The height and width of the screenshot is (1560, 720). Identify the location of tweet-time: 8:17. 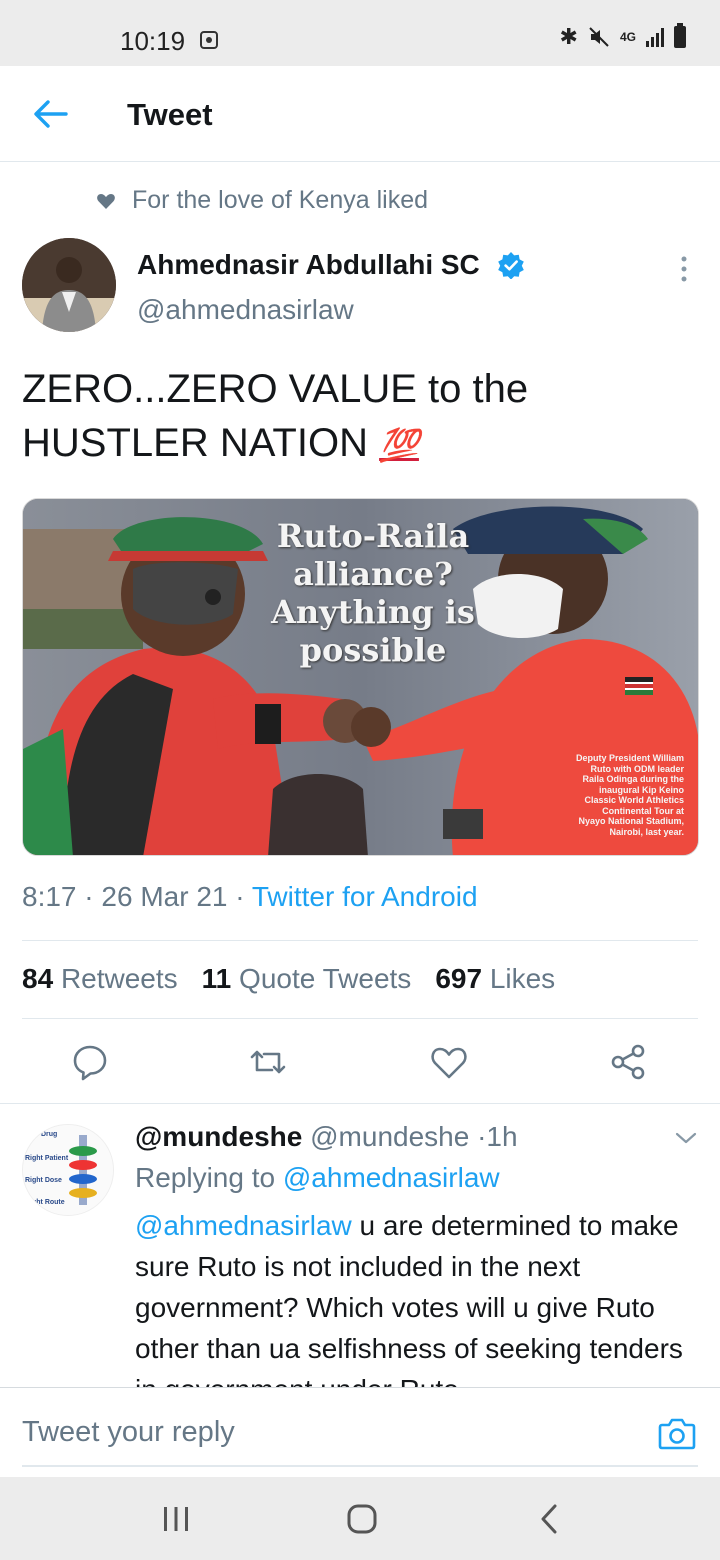
(49, 896).